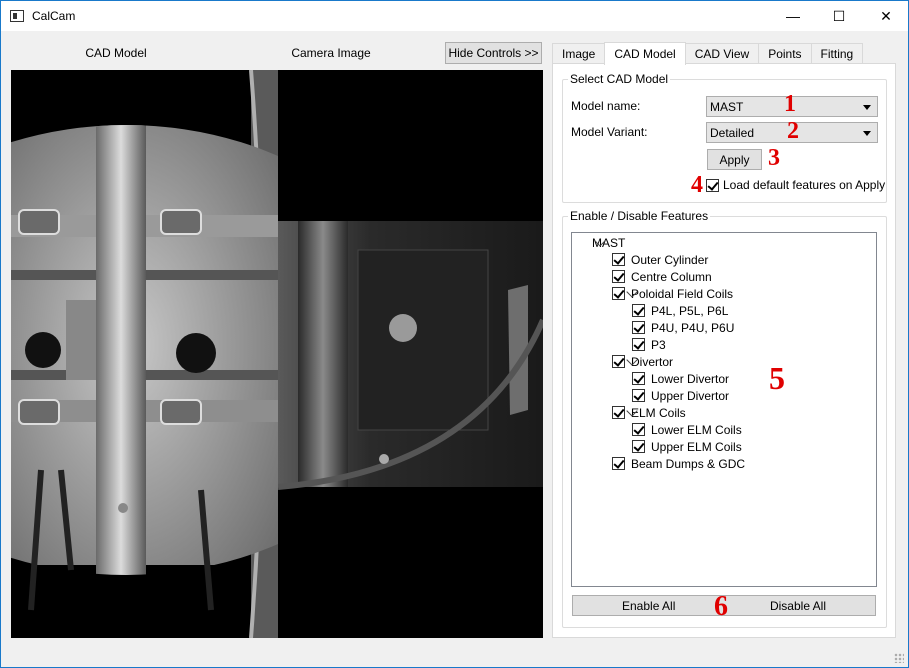 This screenshot has height=668, width=909. What do you see at coordinates (727, 106) in the screenshot?
I see `model-name-value: MAST` at bounding box center [727, 106].